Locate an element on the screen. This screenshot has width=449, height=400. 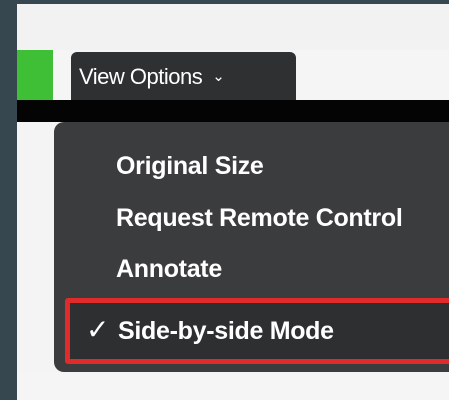
green-indicator is located at coordinates (35, 75).